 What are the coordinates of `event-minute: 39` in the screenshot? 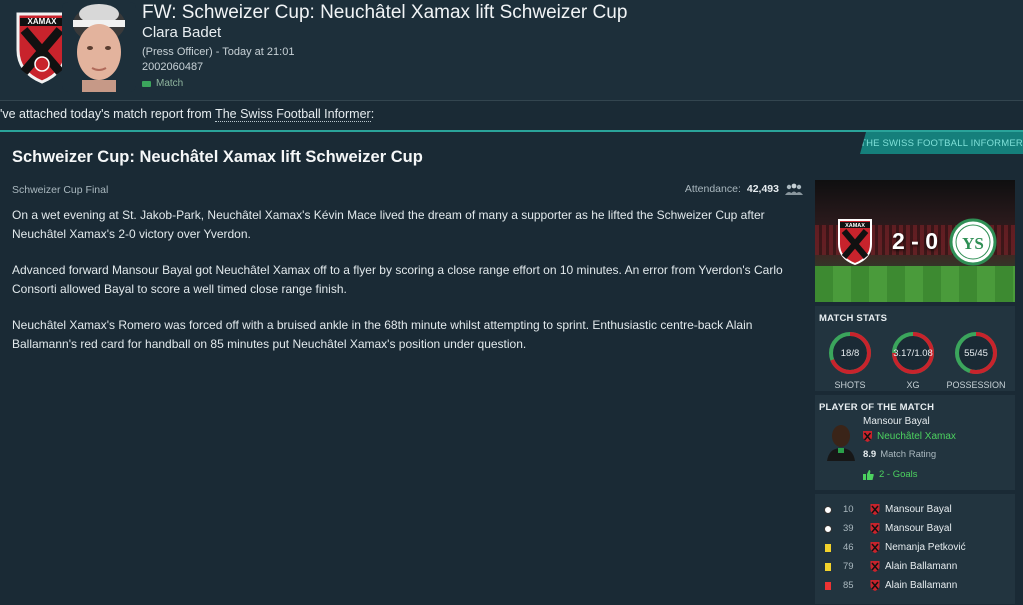 It's located at (848, 528).